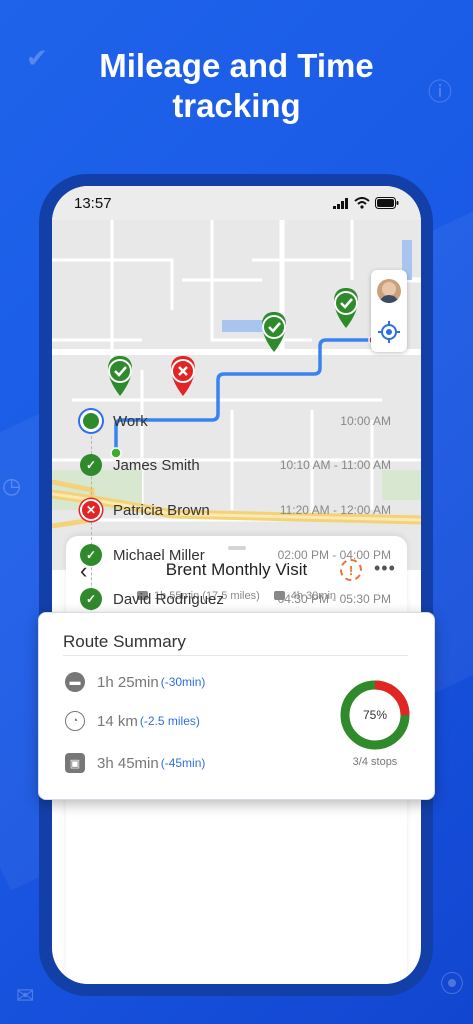 This screenshot has height=1024, width=473. Describe the element at coordinates (161, 510) in the screenshot. I see `stop-name: Patricia Brown` at that location.